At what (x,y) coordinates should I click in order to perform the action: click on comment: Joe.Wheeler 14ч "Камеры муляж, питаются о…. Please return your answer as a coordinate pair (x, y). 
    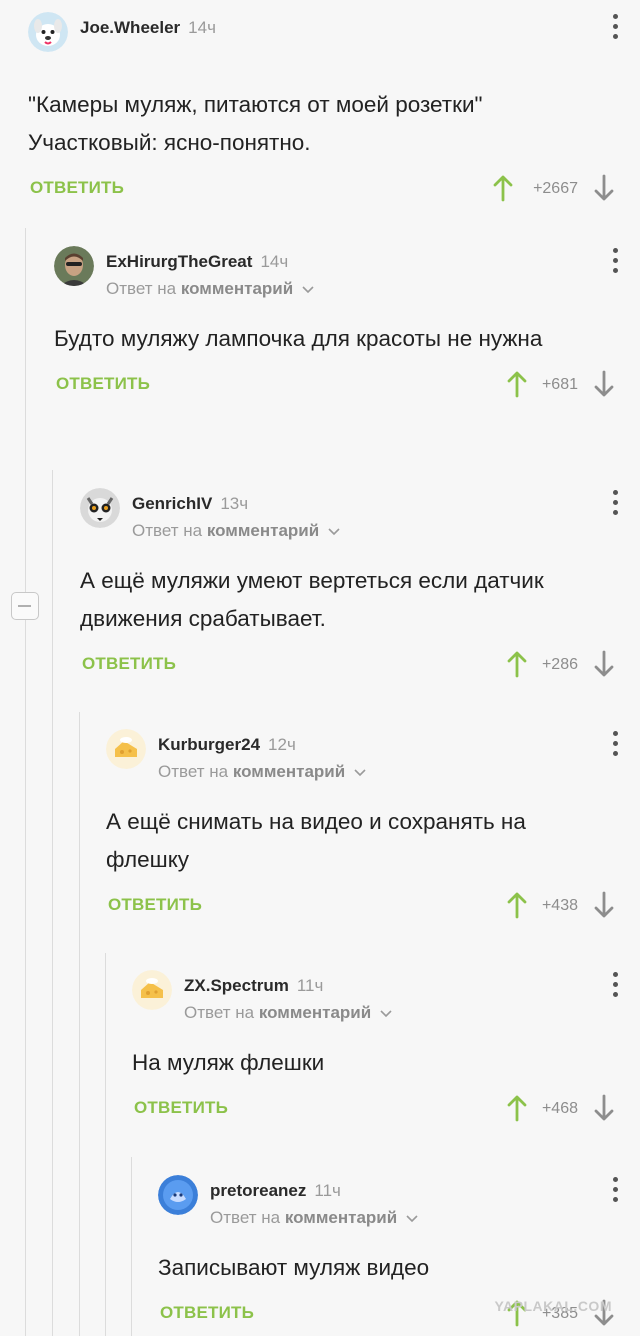
    Looking at the image, I should click on (334, 111).